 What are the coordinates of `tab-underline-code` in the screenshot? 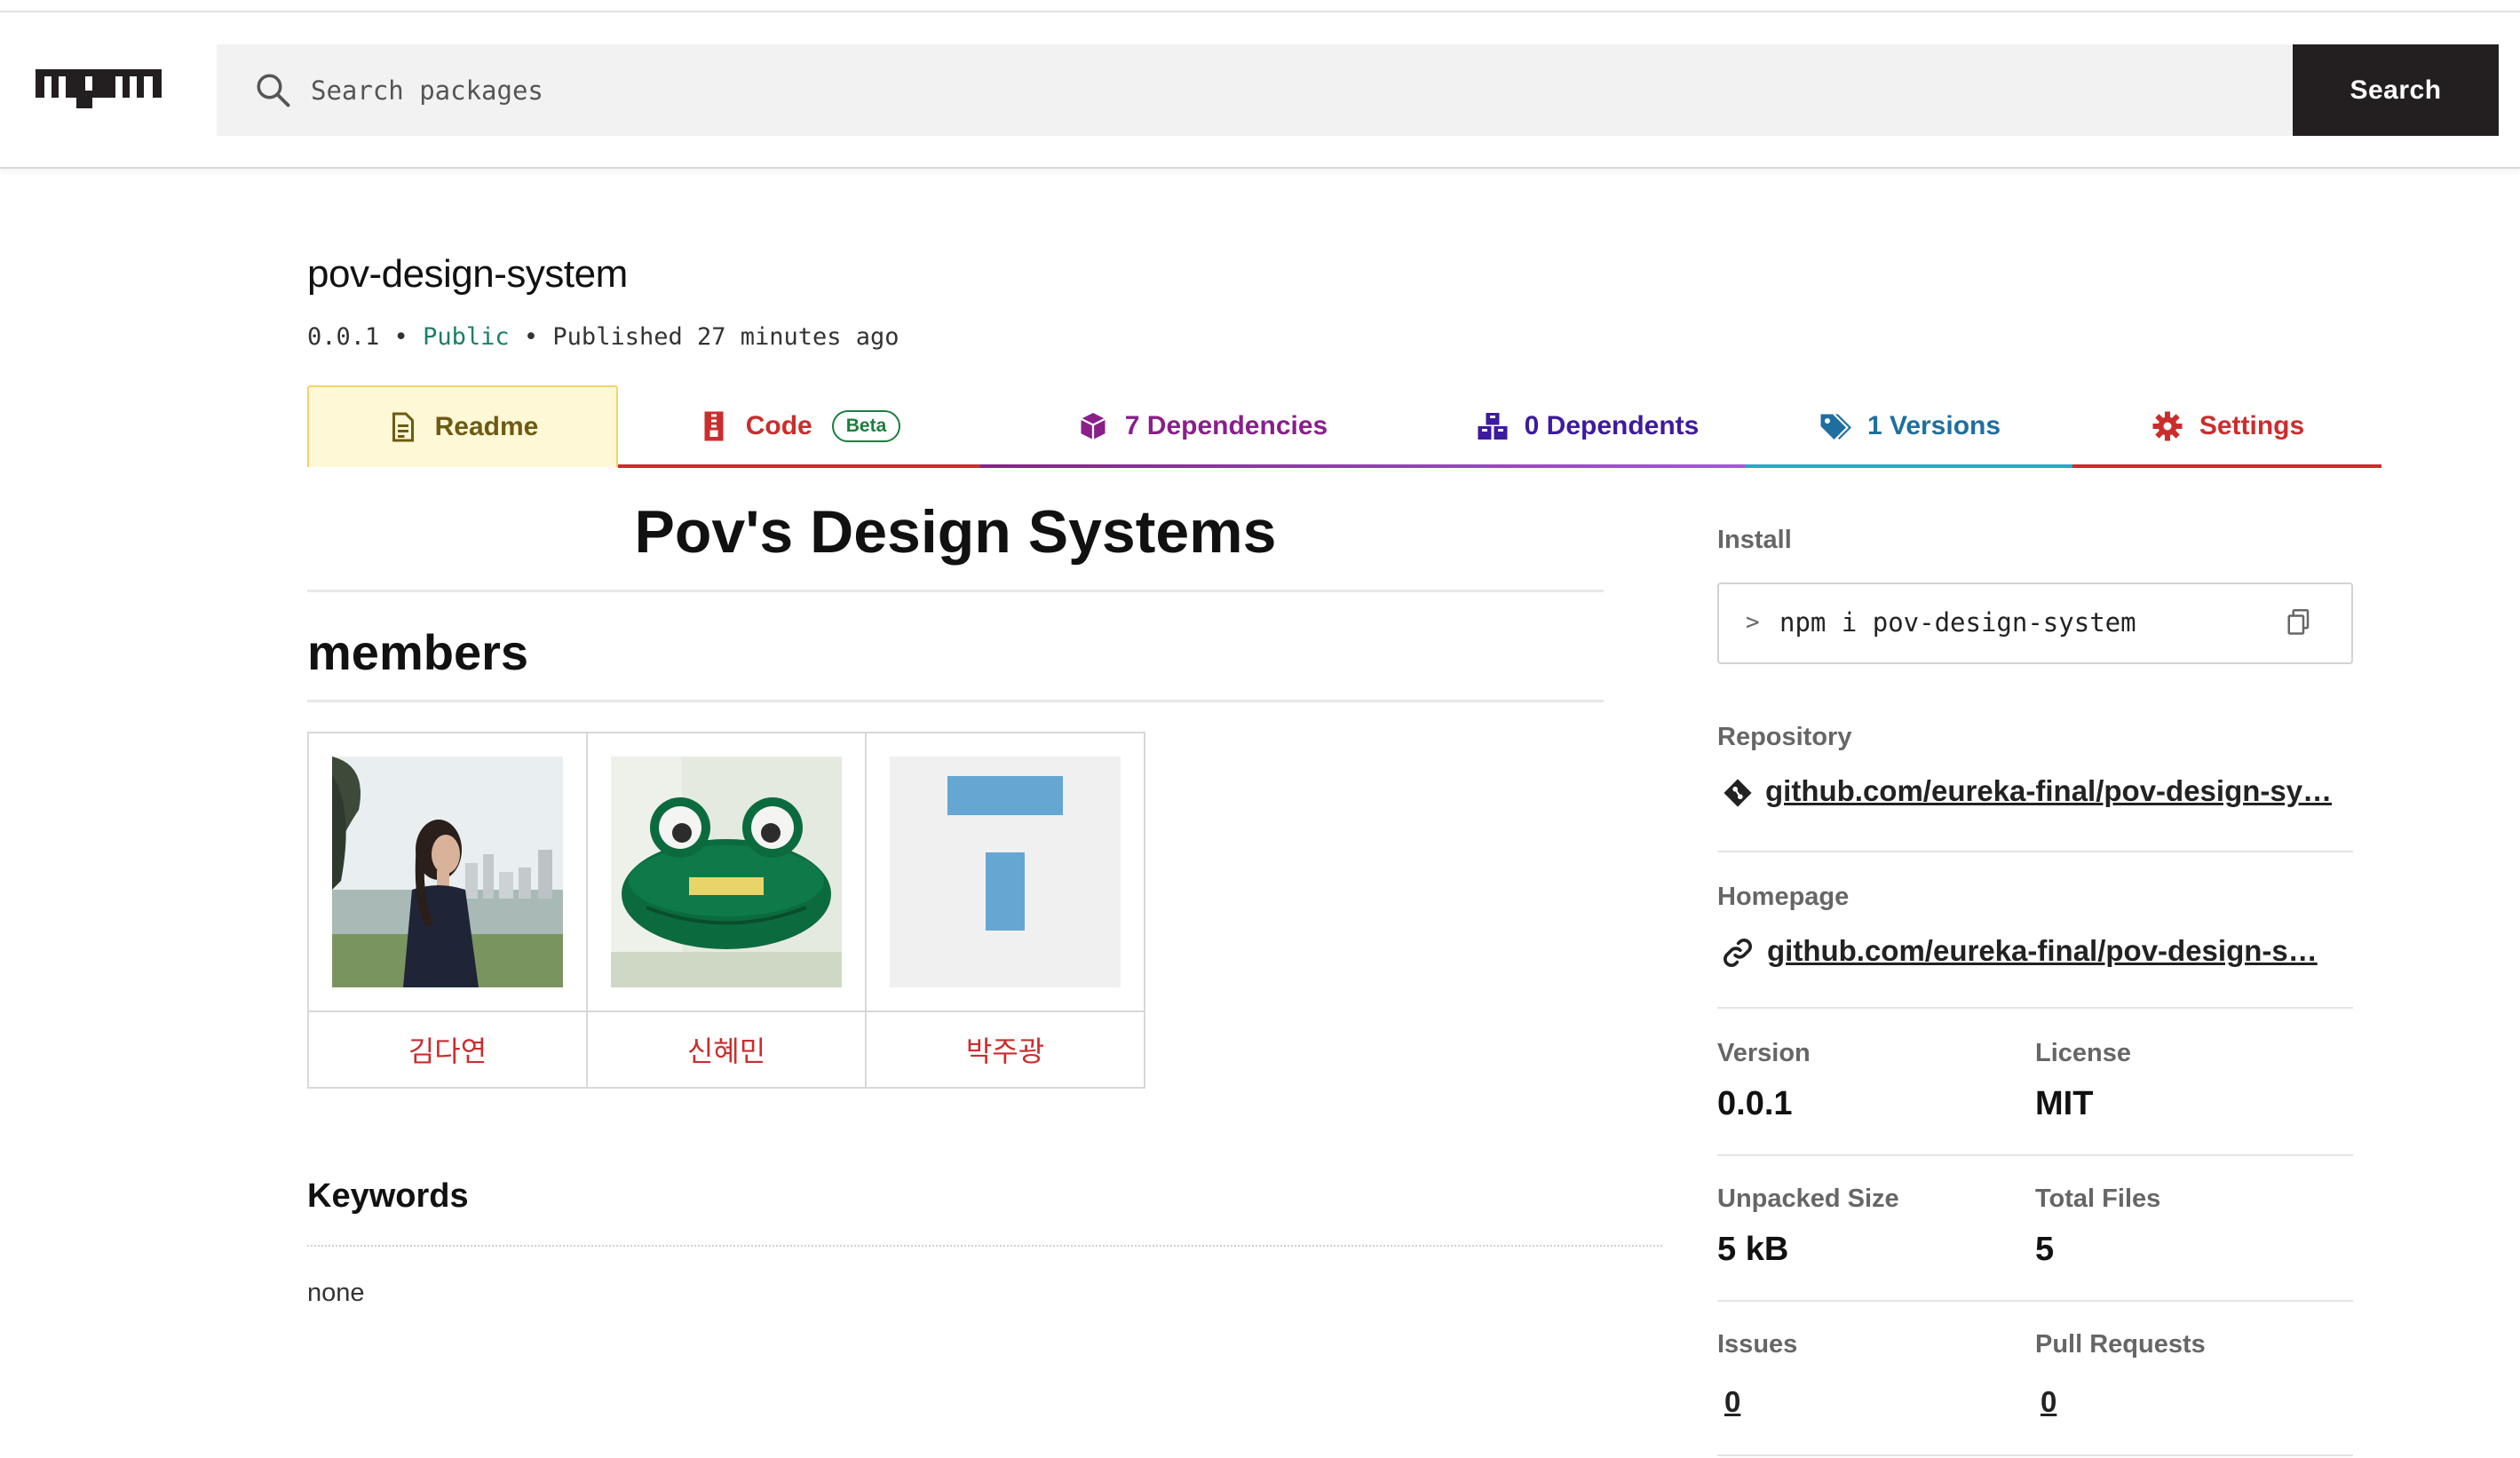 It's located at (799, 466).